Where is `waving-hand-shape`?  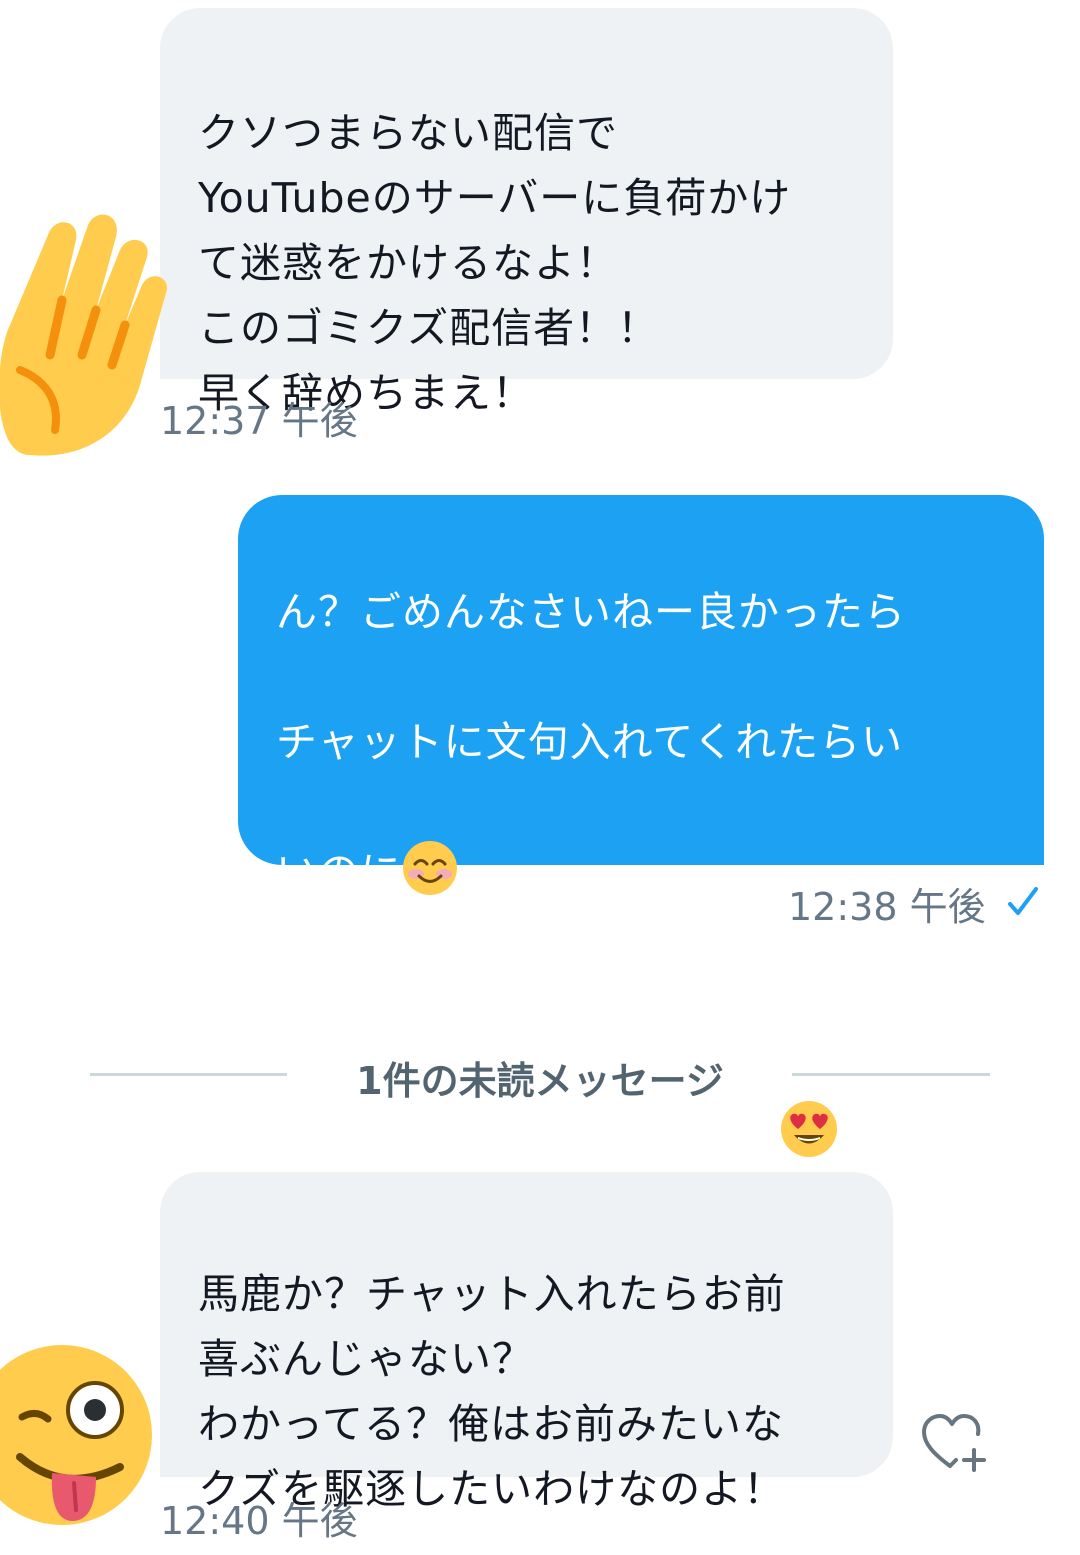 waving-hand-shape is located at coordinates (84, 335).